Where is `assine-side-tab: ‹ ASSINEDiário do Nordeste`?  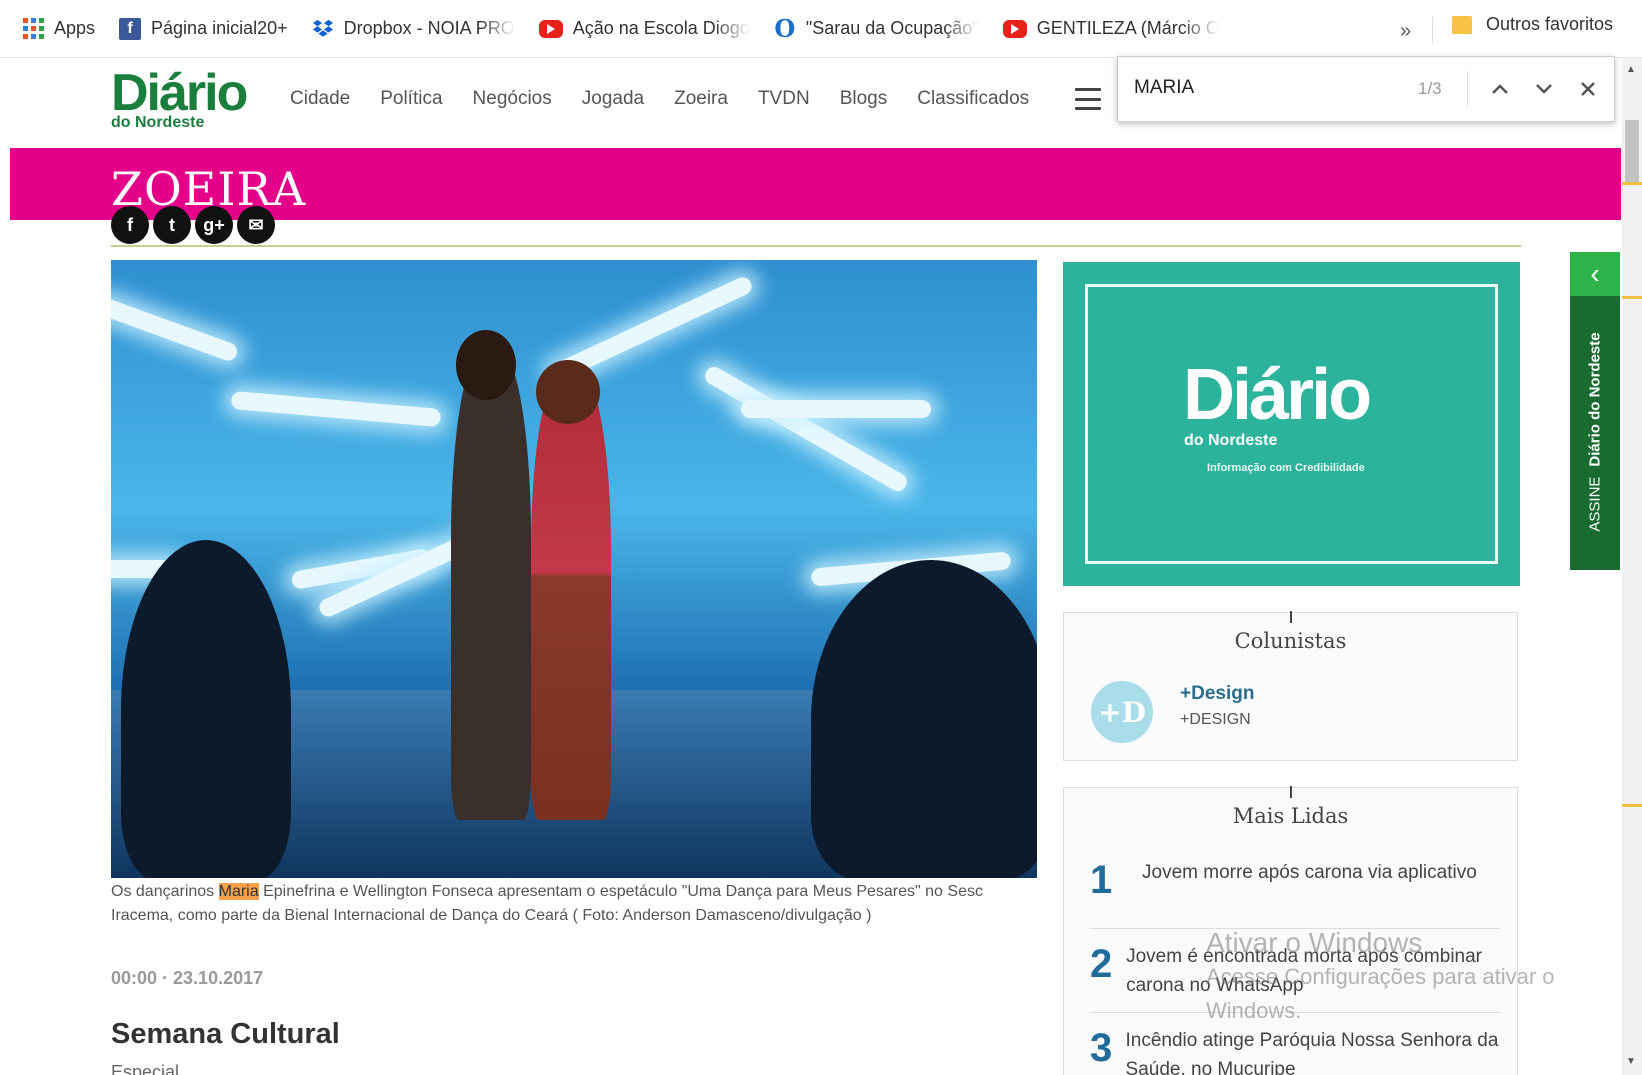 assine-side-tab: ‹ ASSINEDiário do Nordeste is located at coordinates (1595, 411).